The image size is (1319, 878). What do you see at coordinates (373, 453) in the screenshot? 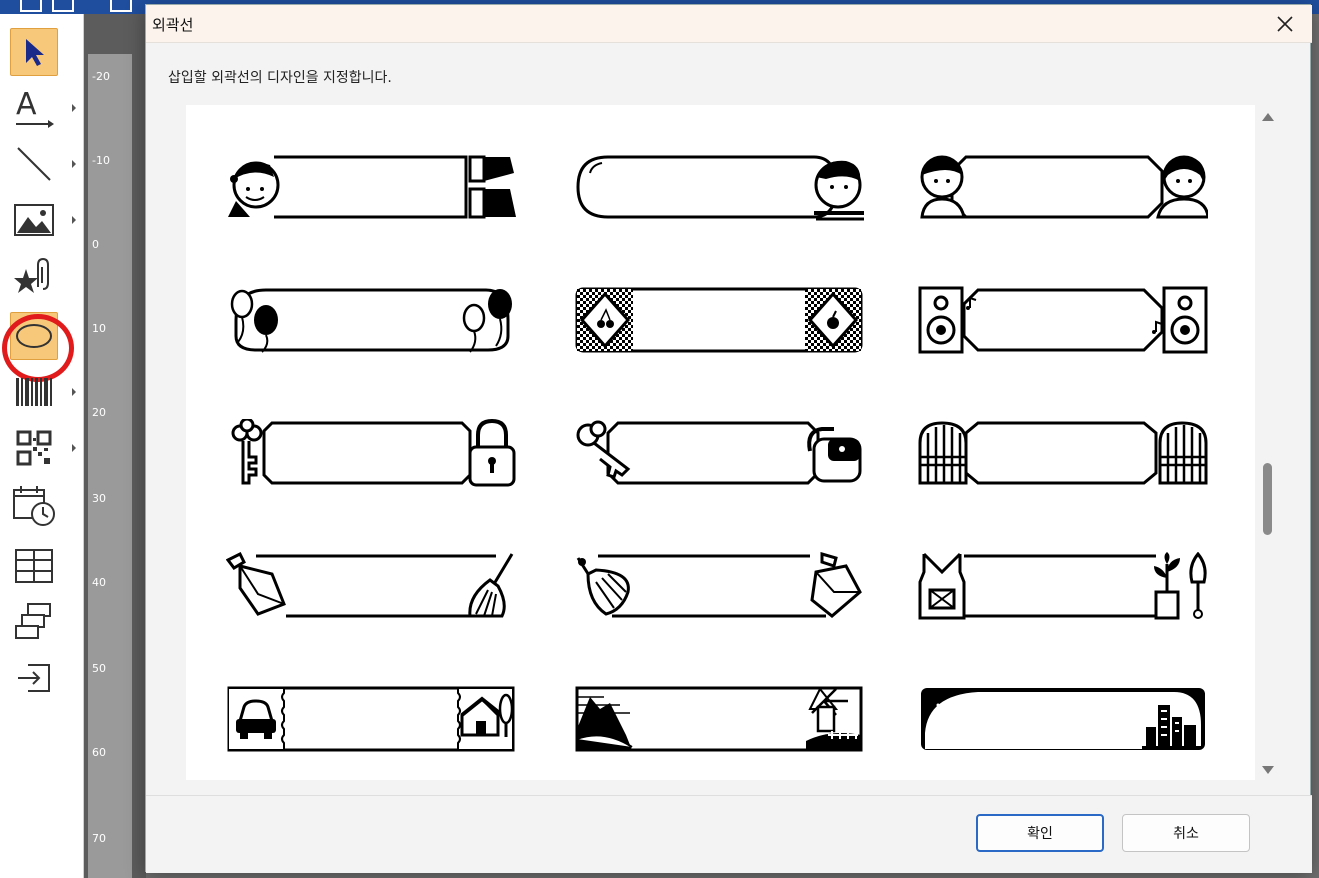
I see `key-lock-icon` at bounding box center [373, 453].